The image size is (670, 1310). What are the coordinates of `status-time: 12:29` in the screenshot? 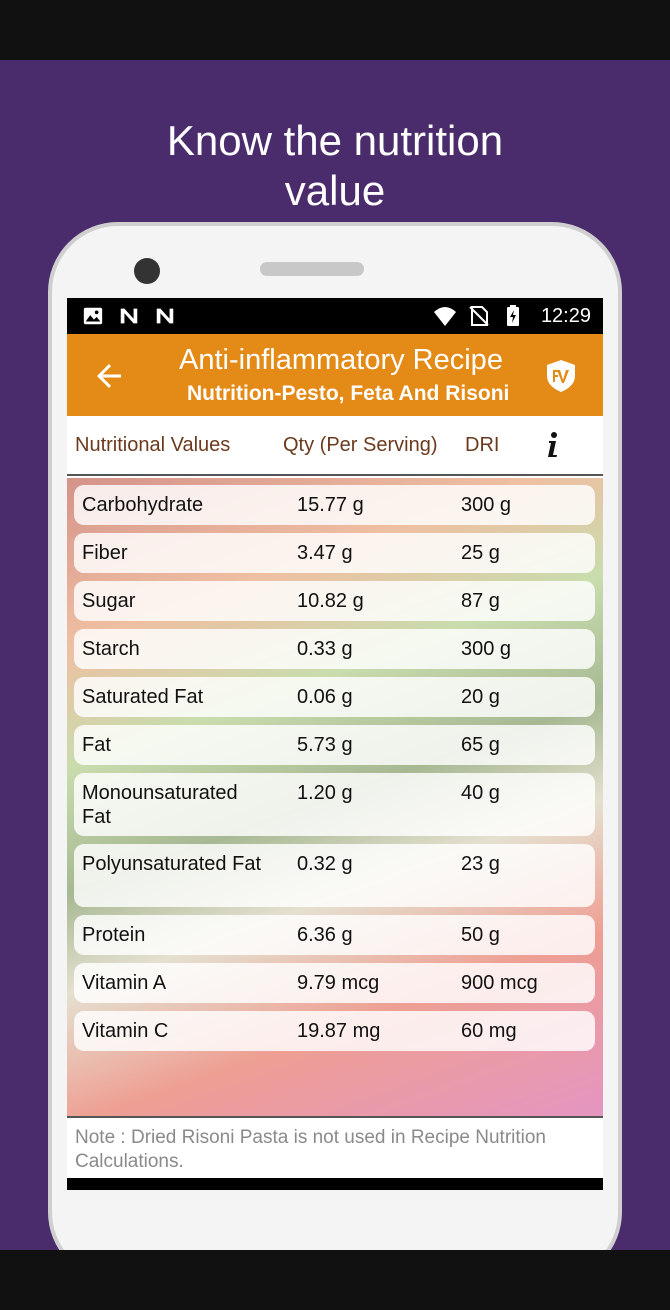 It's located at (565, 315).